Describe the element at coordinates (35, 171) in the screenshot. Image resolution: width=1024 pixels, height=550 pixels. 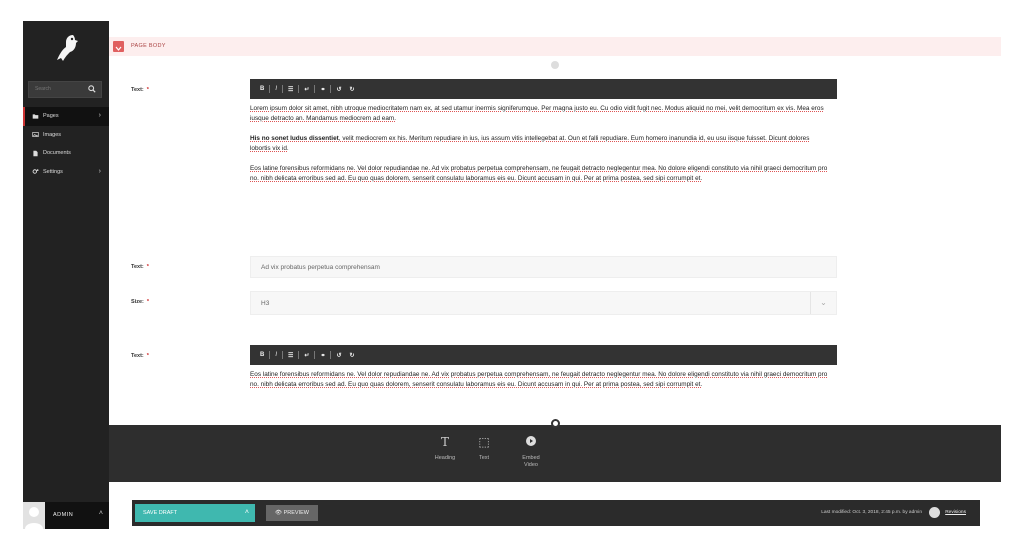
I see `cogs-icon` at that location.